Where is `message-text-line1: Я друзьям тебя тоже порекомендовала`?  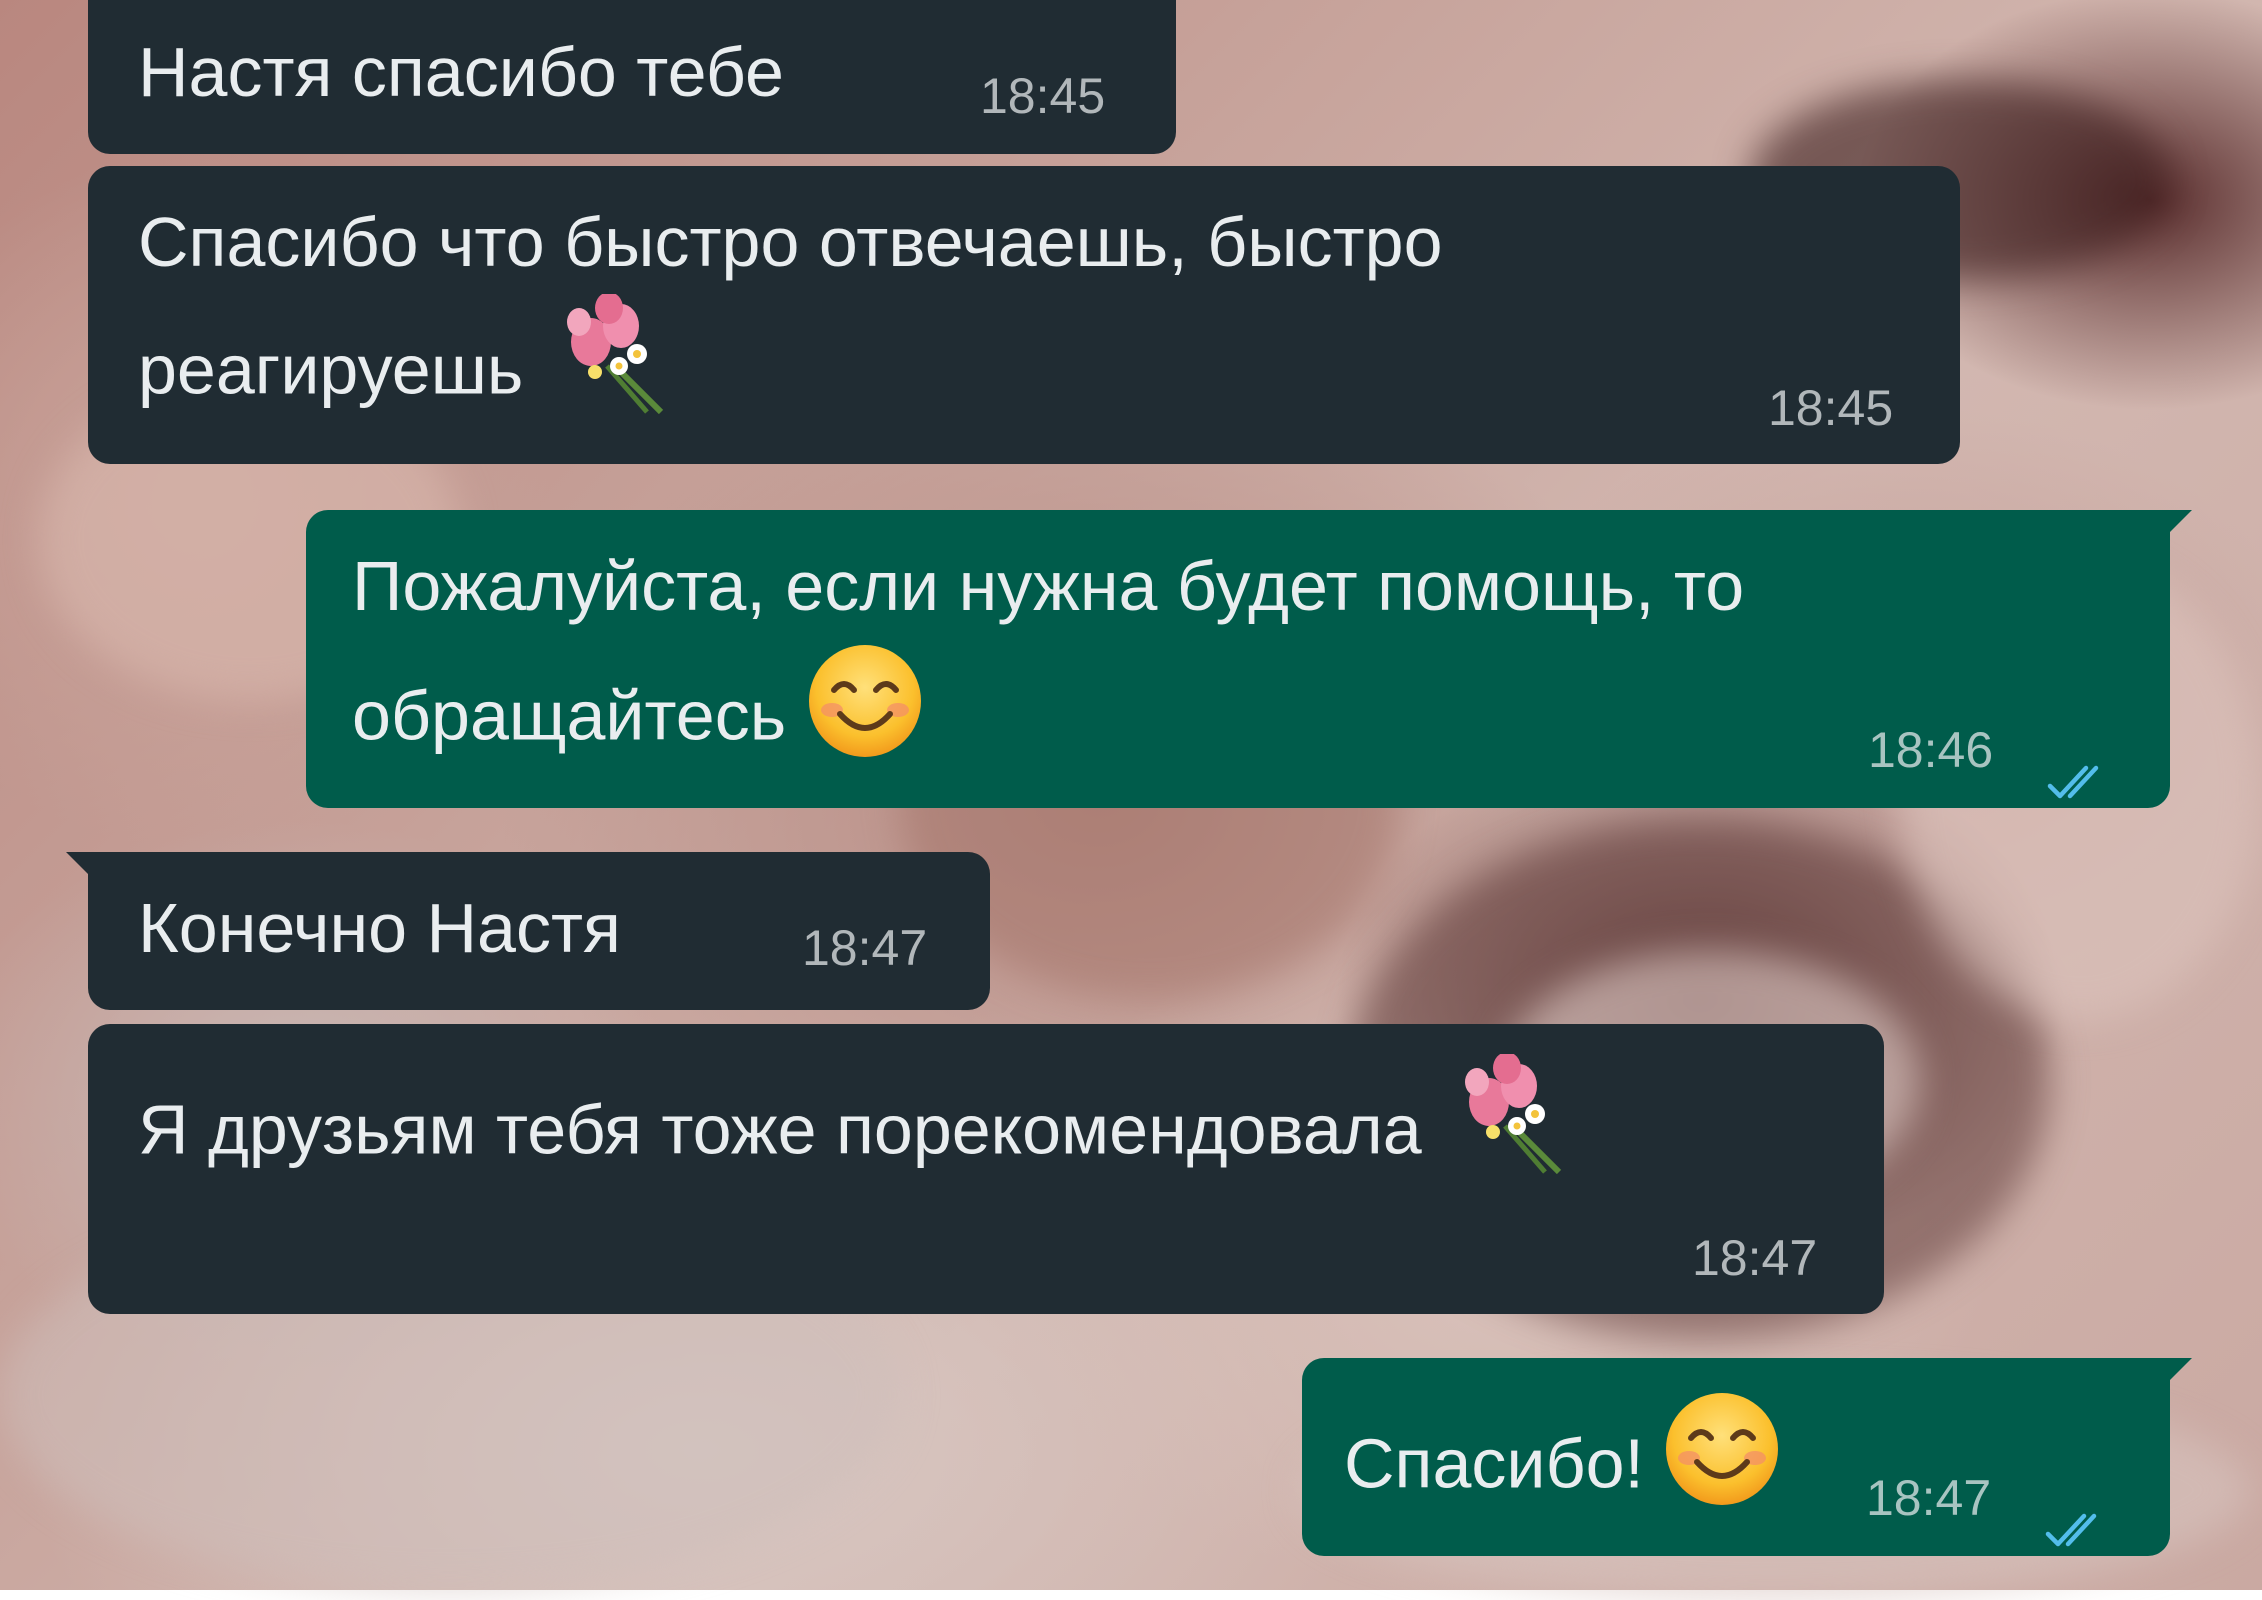 message-text-line1: Я друзьям тебя тоже порекомендовала is located at coordinates (853, 1124).